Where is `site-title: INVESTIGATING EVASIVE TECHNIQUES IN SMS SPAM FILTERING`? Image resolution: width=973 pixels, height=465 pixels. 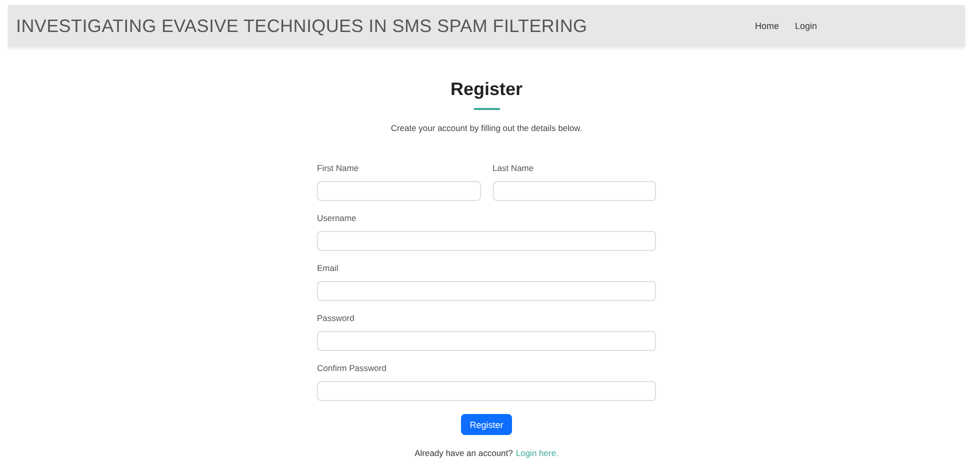
site-title: INVESTIGATING EVASIVE TECHNIQUES IN SMS SPAM FILTERING is located at coordinates (302, 26).